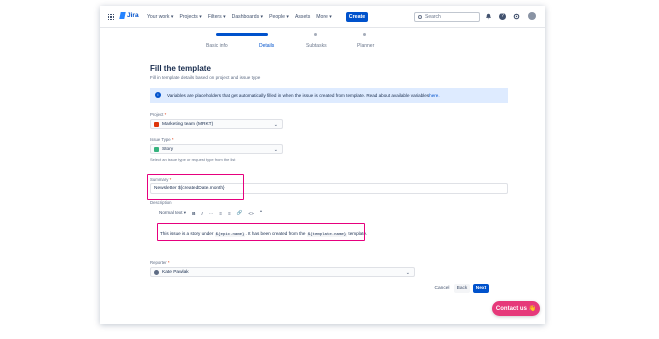  What do you see at coordinates (158, 95) in the screenshot?
I see `info-icon: i` at bounding box center [158, 95].